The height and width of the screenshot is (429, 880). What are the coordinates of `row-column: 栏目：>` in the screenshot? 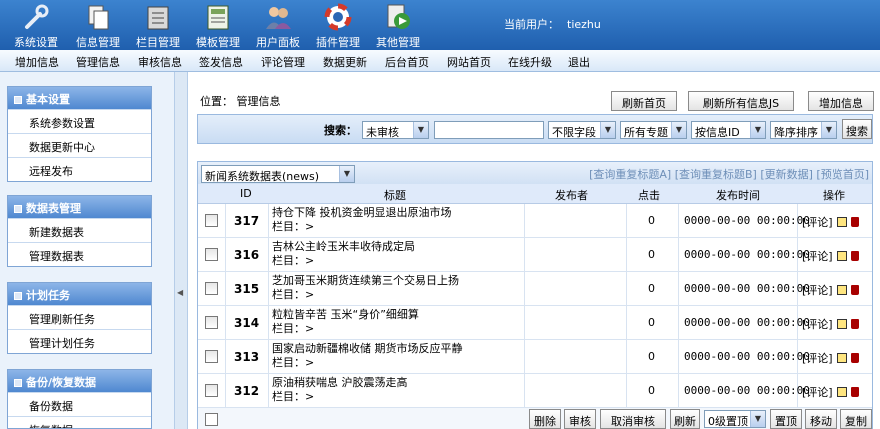 It's located at (293, 294).